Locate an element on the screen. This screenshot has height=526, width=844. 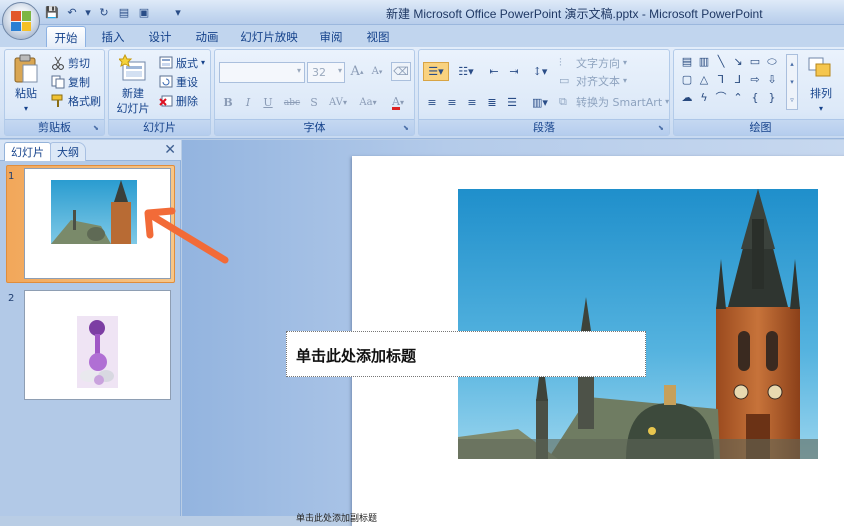
annotation-arrow-icon is located at coordinates (186, 235).